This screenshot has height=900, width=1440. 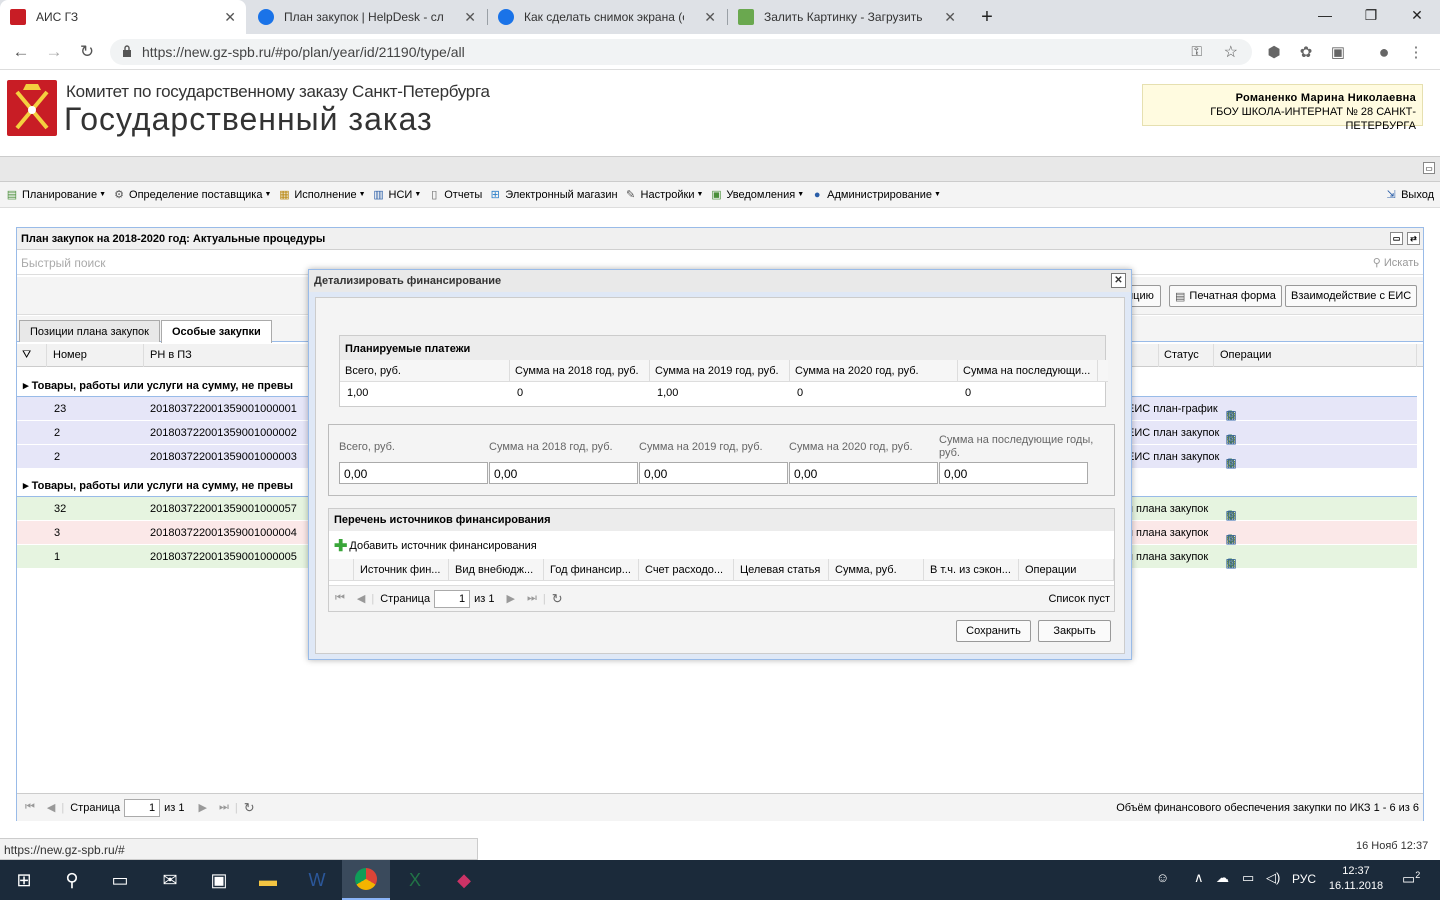 I want to click on minimize-button: —, so click(x=1325, y=15).